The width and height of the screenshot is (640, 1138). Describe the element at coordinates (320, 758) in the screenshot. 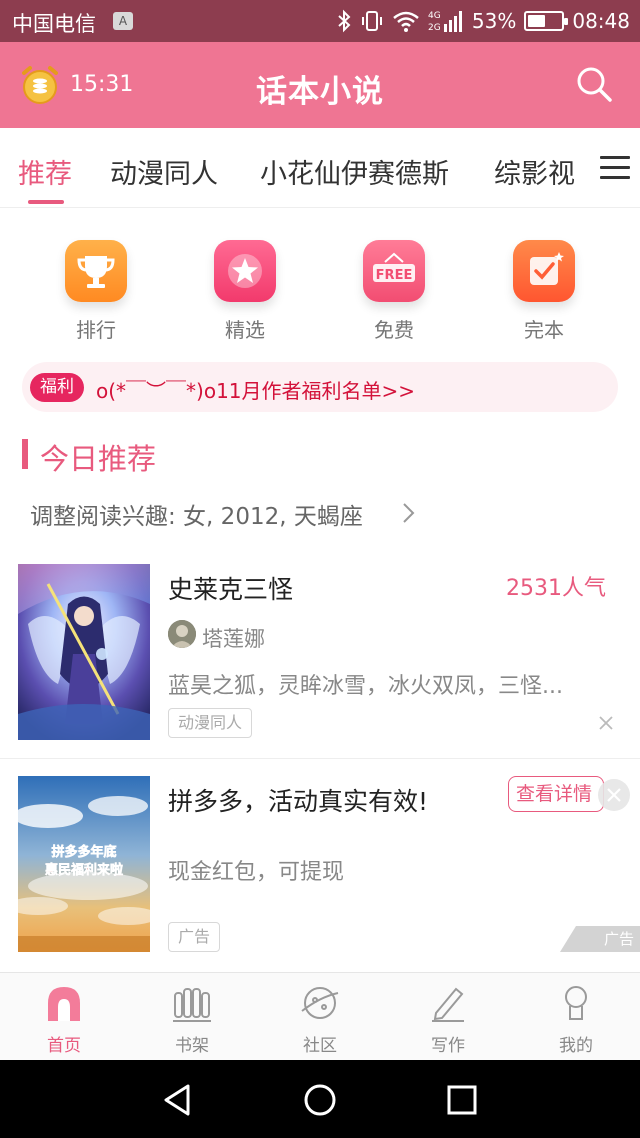

I see `card-divider` at that location.